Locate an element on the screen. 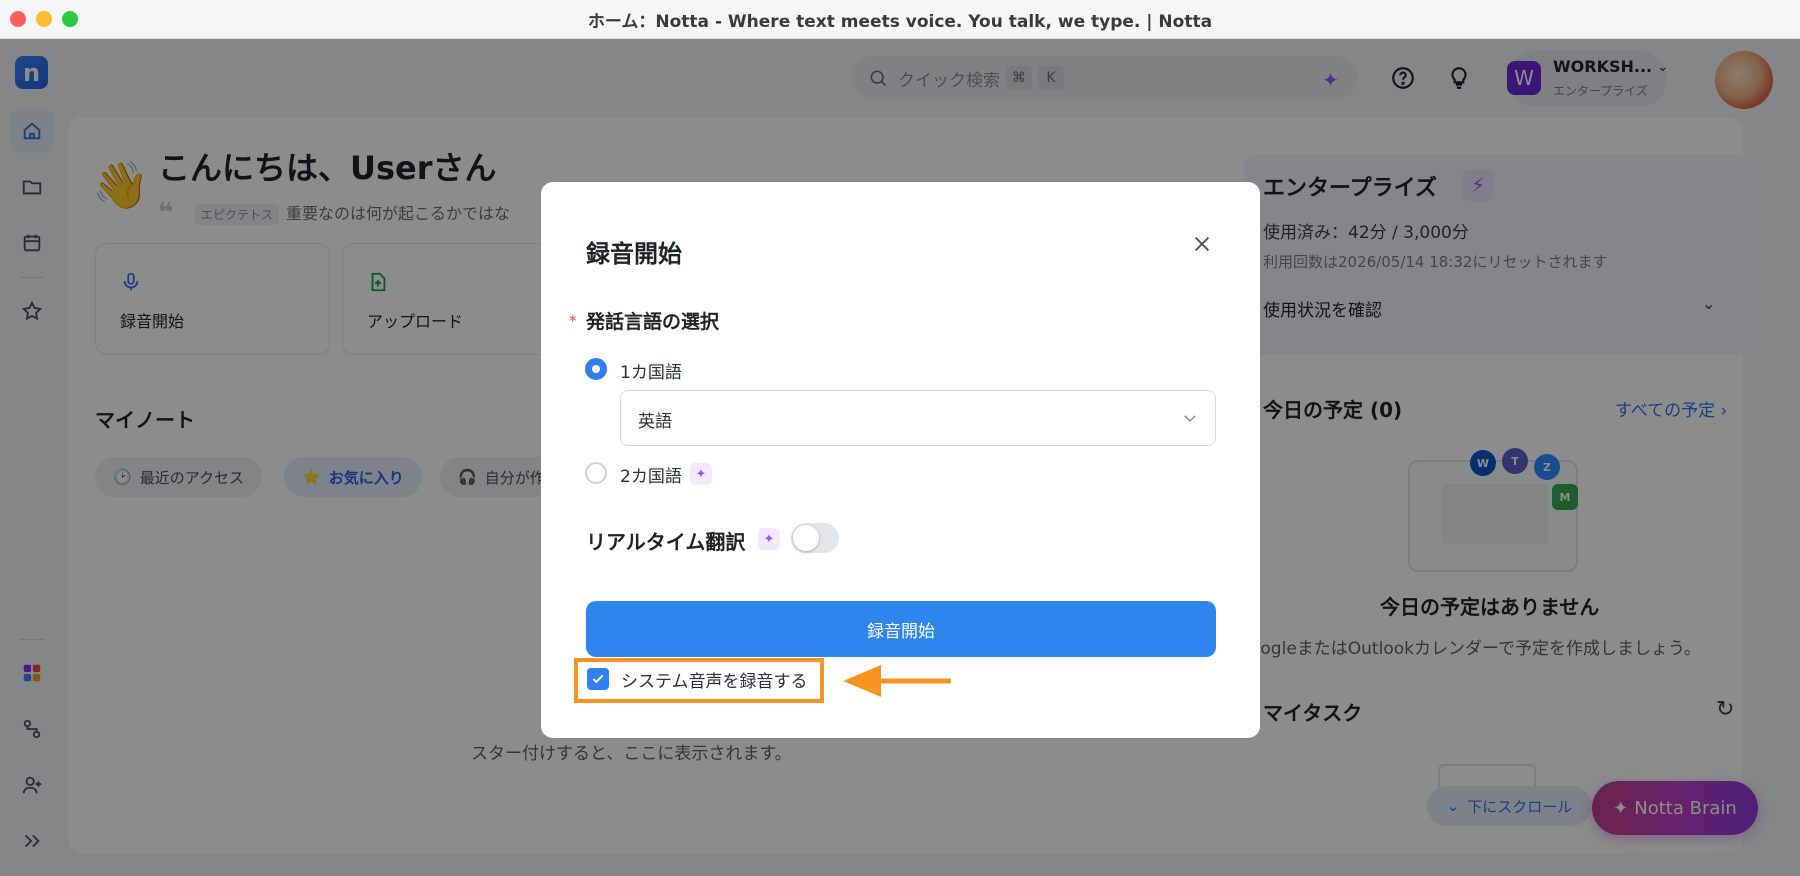 The width and height of the screenshot is (1800, 876). dialog-title: 録音開始 is located at coordinates (634, 254).